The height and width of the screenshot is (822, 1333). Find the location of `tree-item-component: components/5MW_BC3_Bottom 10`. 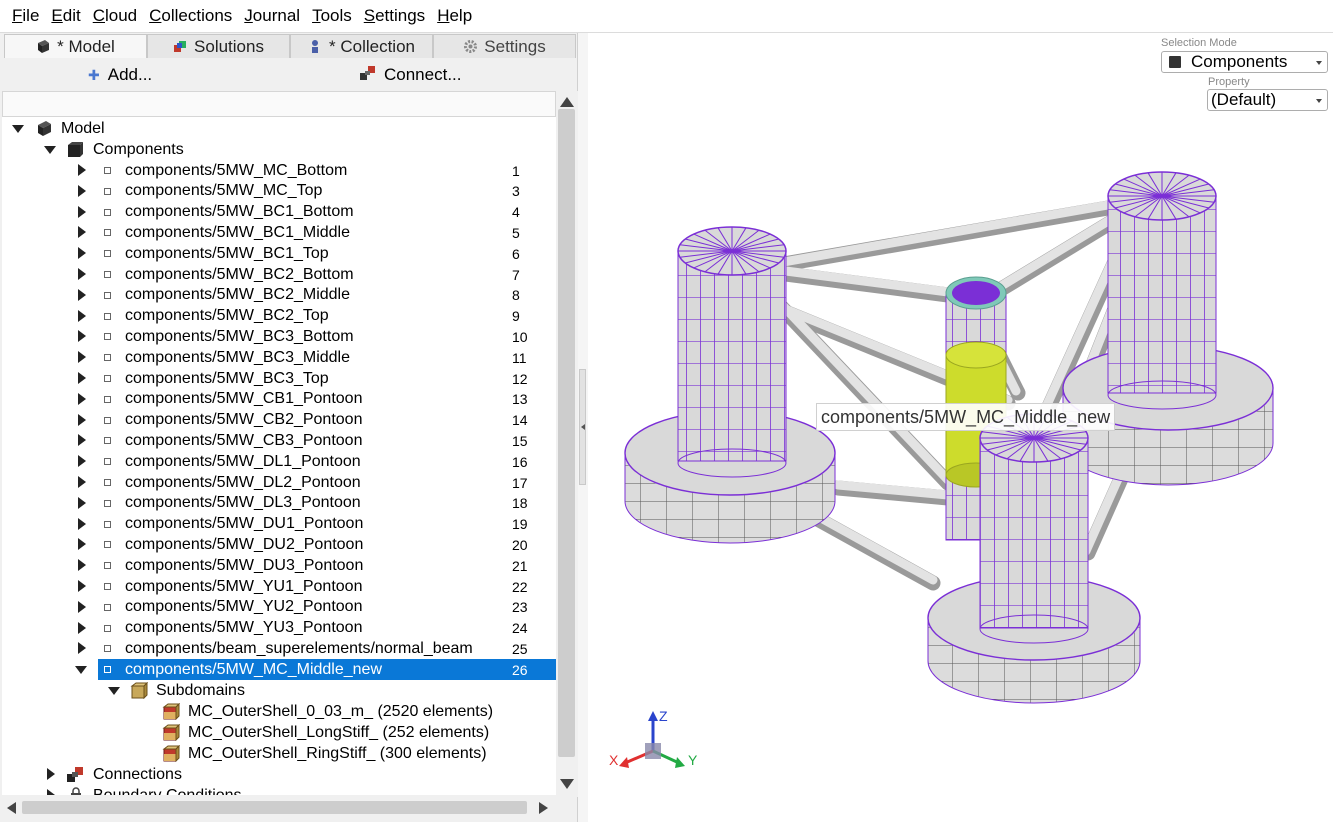

tree-item-component: components/5MW_BC3_Bottom 10 is located at coordinates (279, 336).